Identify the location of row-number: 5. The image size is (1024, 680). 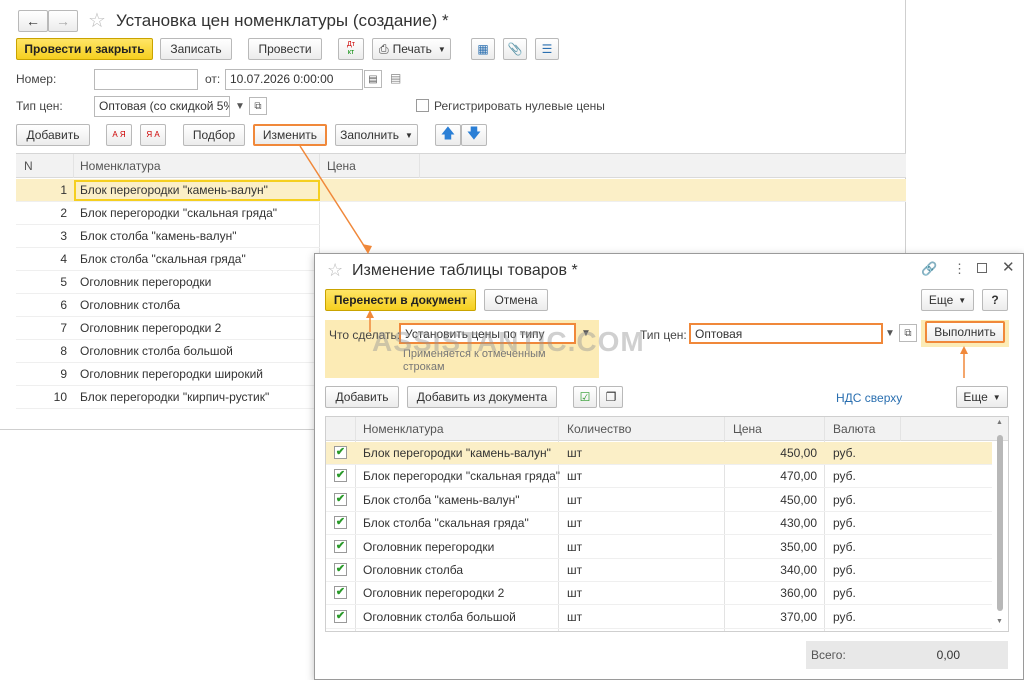
(63, 282).